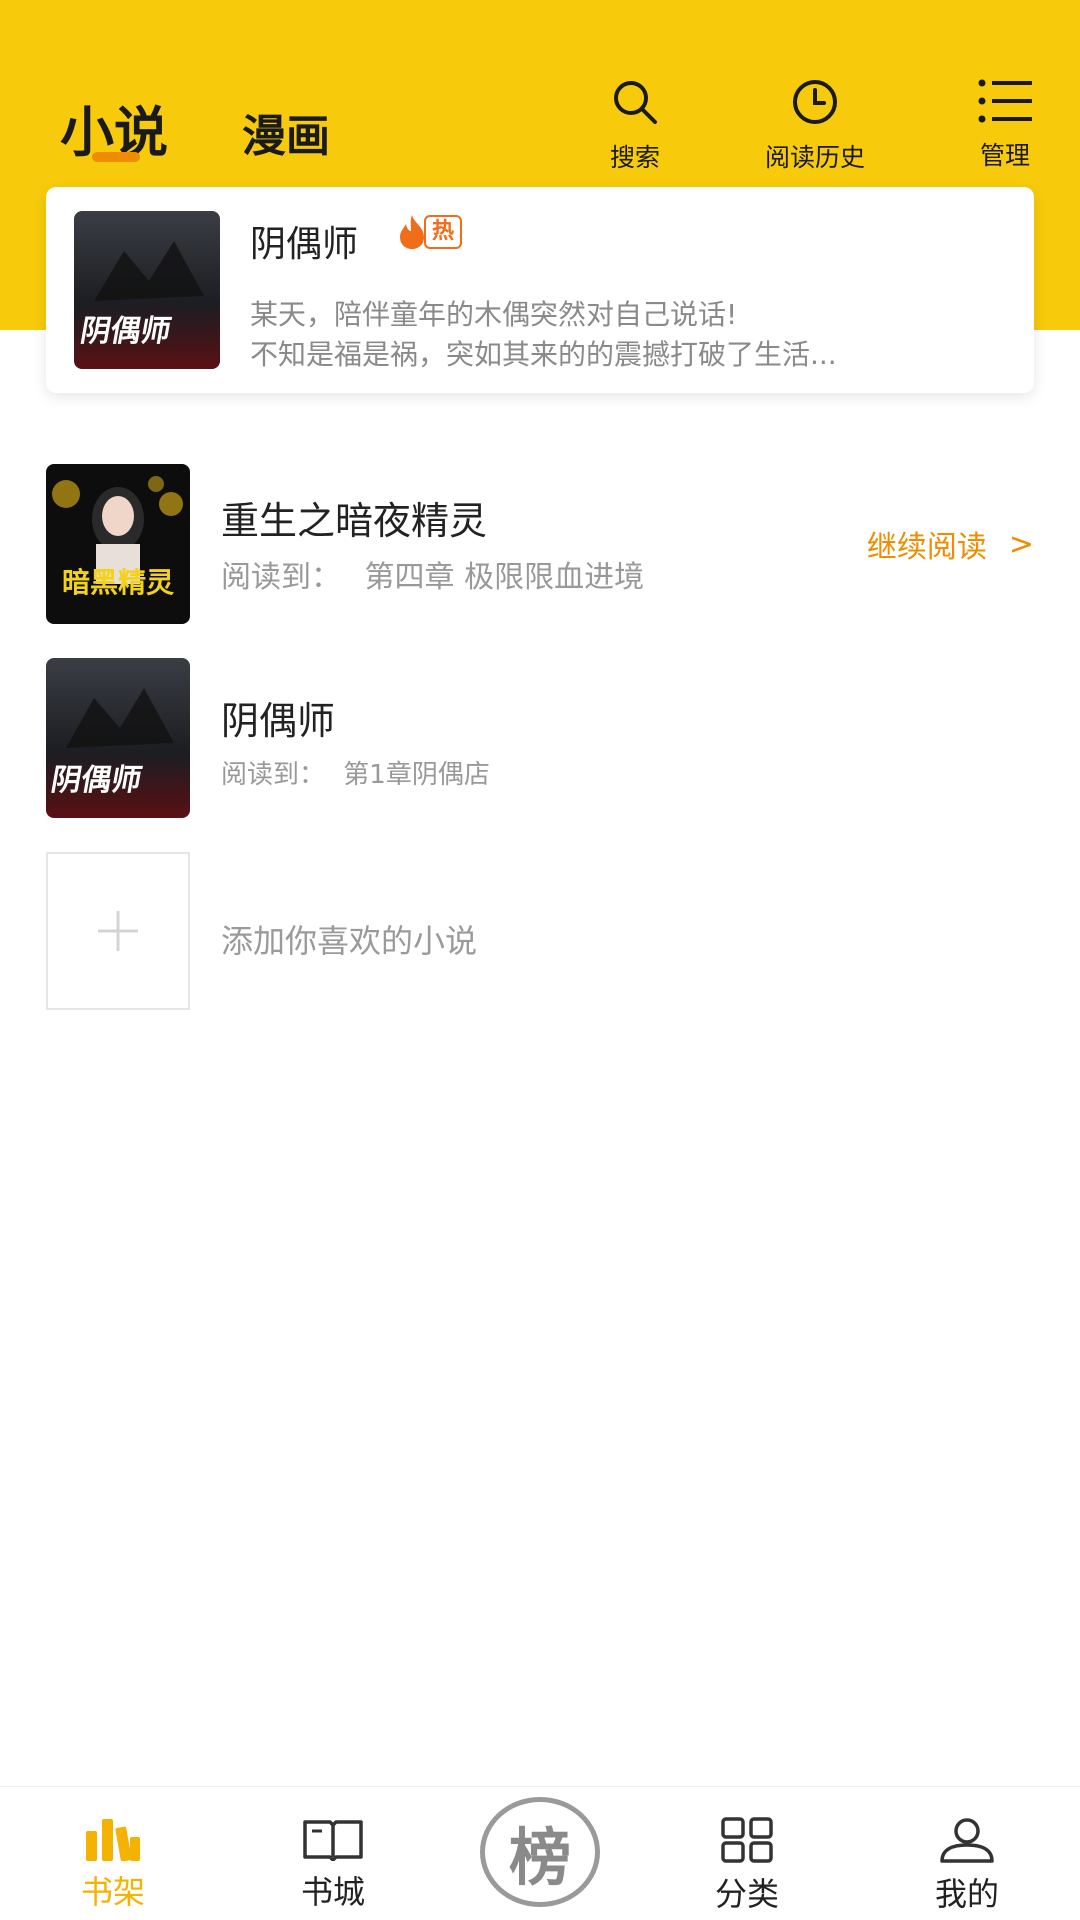 The height and width of the screenshot is (1920, 1080). What do you see at coordinates (1005, 101) in the screenshot?
I see `list-icon` at bounding box center [1005, 101].